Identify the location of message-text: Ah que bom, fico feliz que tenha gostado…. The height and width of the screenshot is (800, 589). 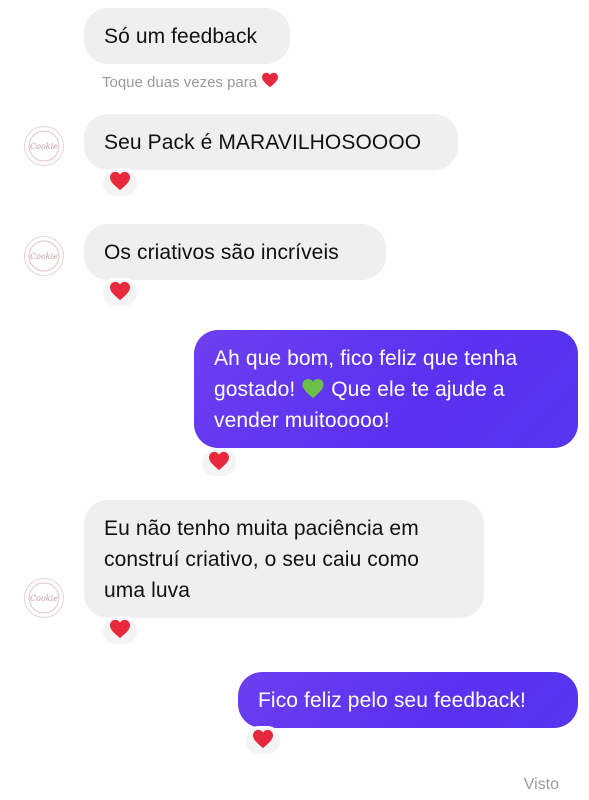
(365, 389).